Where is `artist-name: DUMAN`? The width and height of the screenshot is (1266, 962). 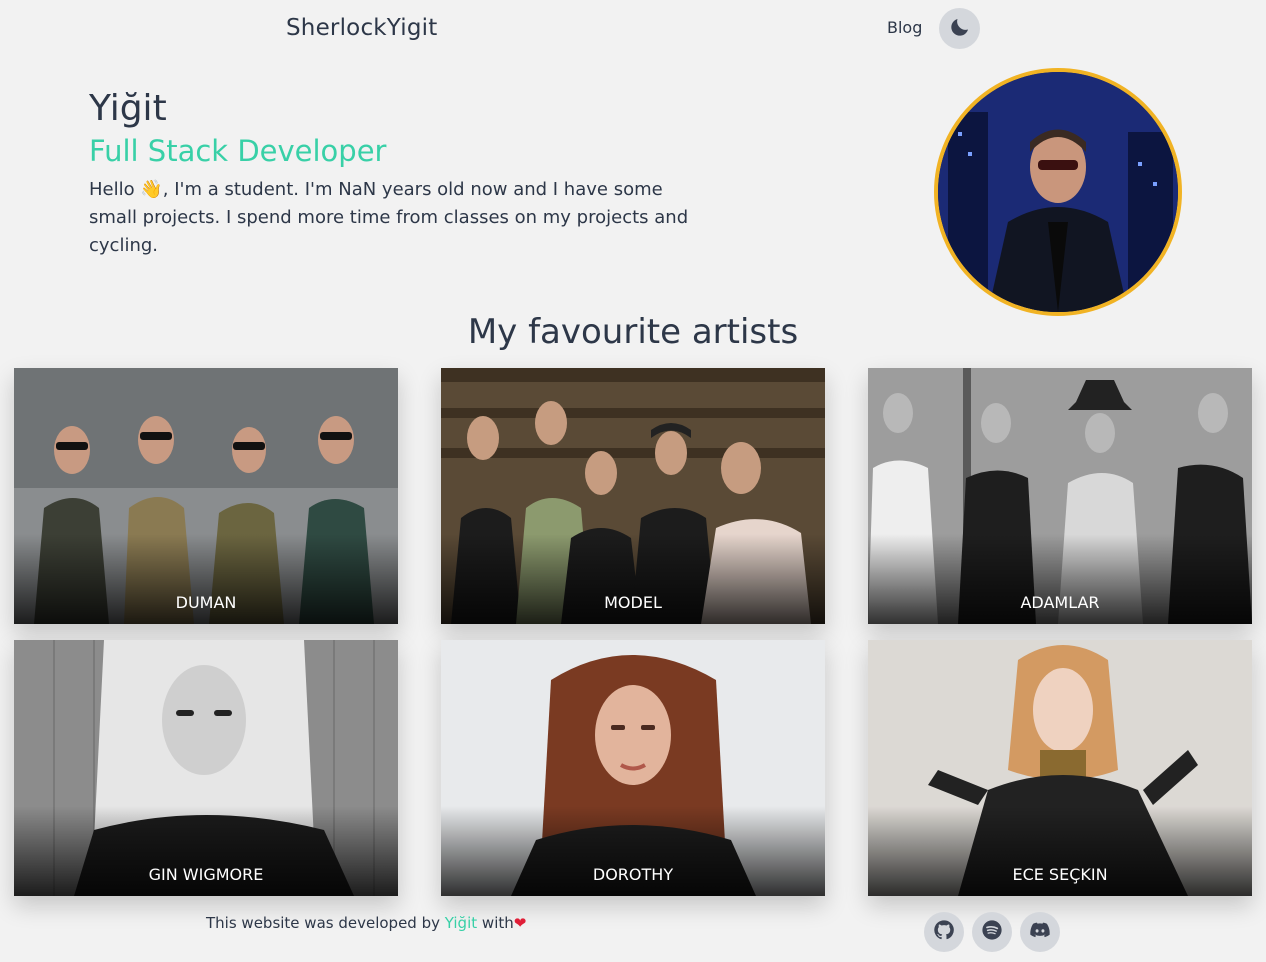 artist-name: DUMAN is located at coordinates (206, 602).